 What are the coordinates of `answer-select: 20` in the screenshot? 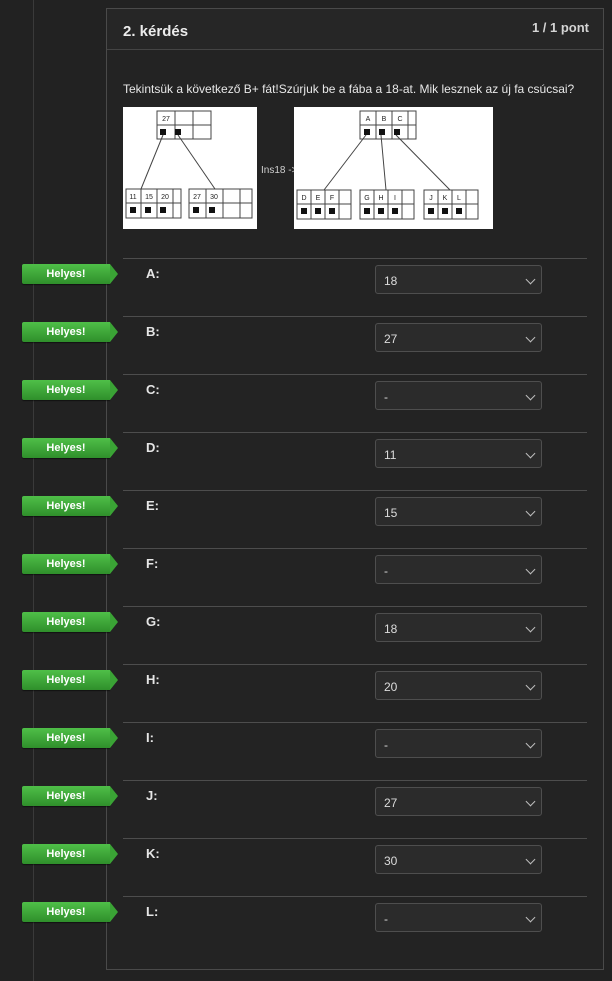 It's located at (458, 685).